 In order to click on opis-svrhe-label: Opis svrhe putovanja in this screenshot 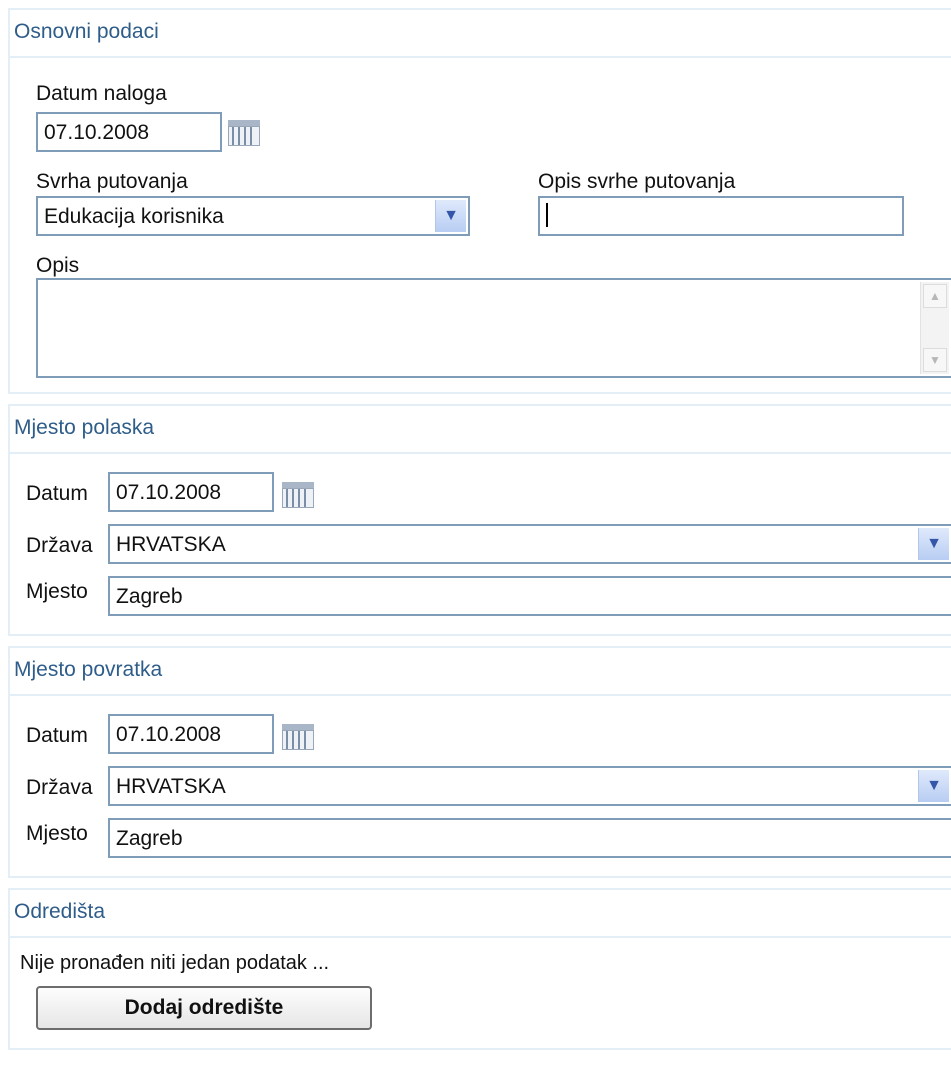, I will do `click(637, 181)`.